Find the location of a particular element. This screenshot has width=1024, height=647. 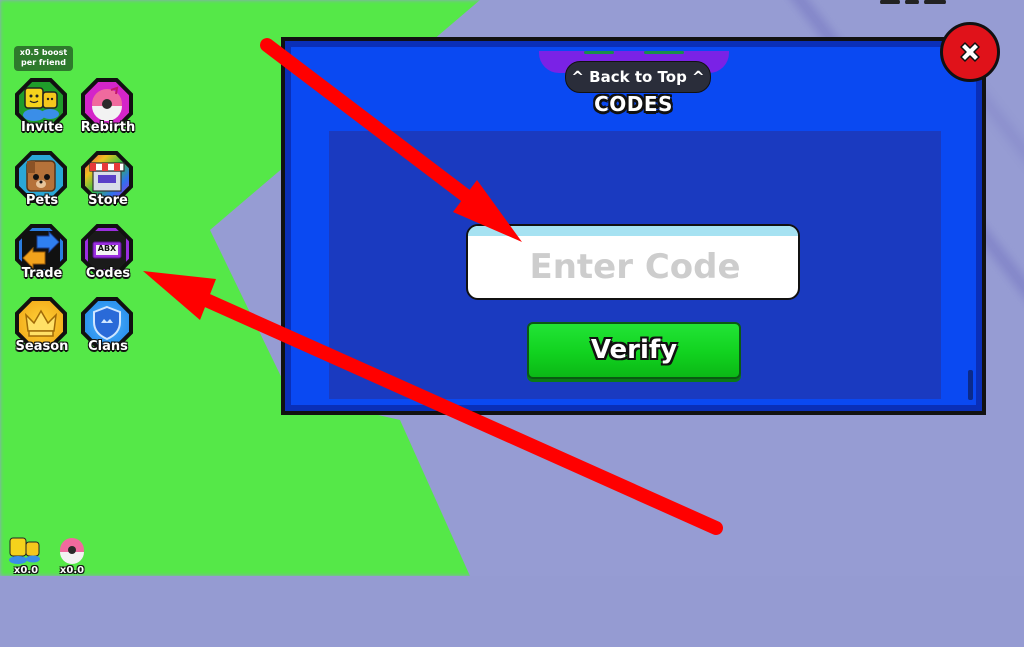

sidebar-item-codes: ABX Codes is located at coordinates (108, 255).